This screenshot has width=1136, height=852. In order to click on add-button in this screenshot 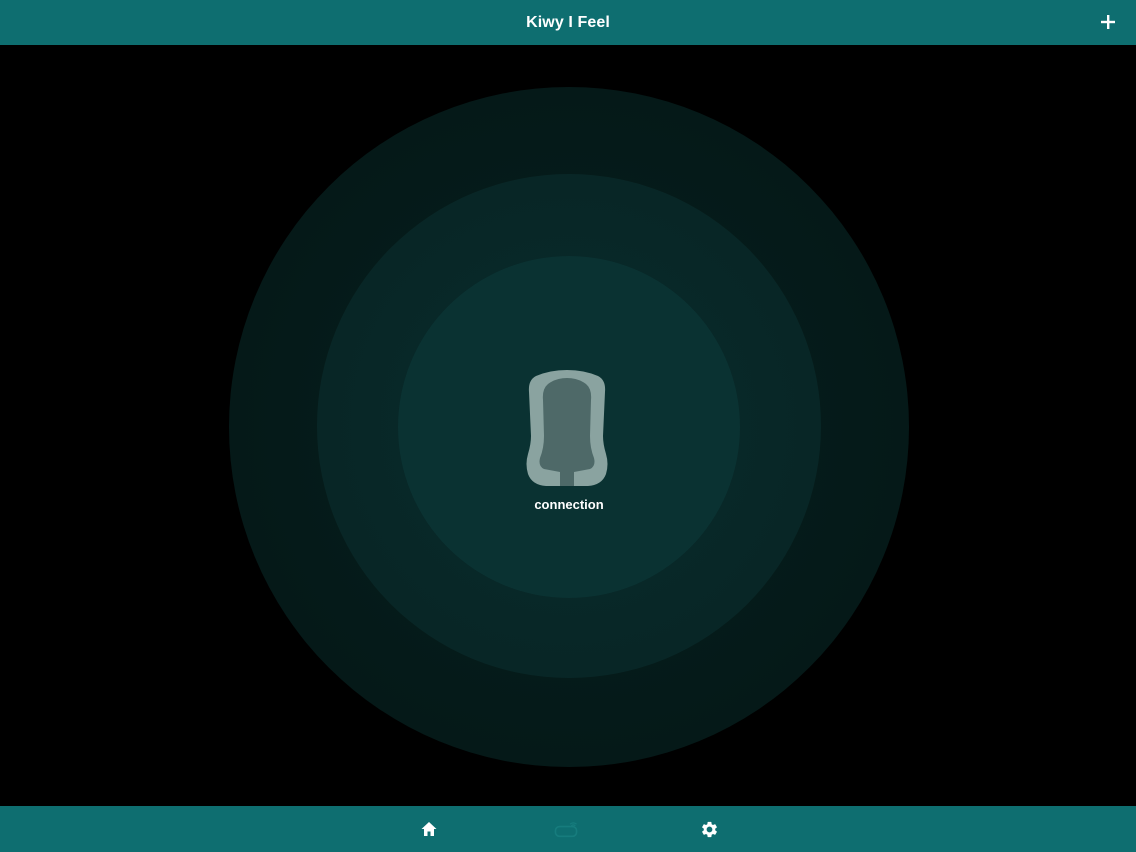, I will do `click(1108, 22)`.